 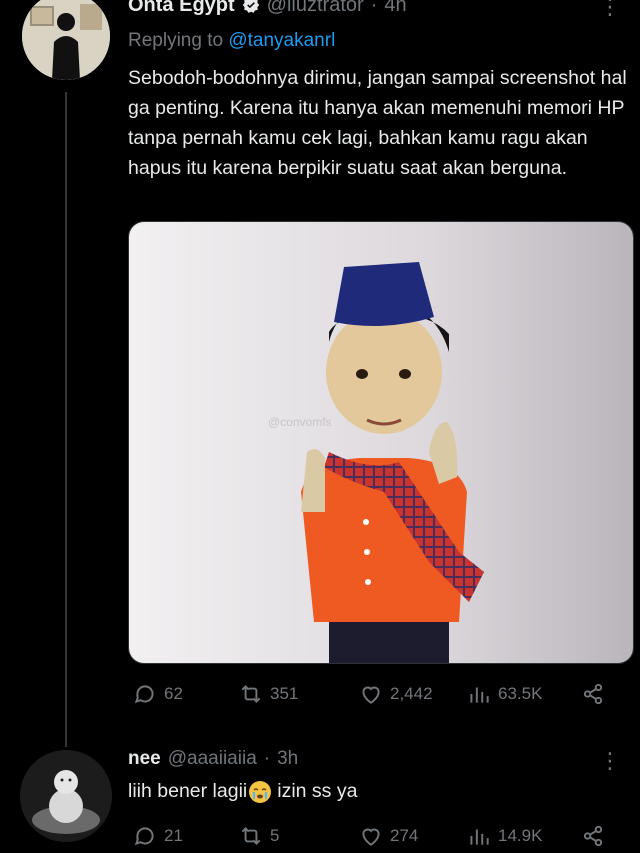 I want to click on views-button: 14.9K, so click(x=504, y=836).